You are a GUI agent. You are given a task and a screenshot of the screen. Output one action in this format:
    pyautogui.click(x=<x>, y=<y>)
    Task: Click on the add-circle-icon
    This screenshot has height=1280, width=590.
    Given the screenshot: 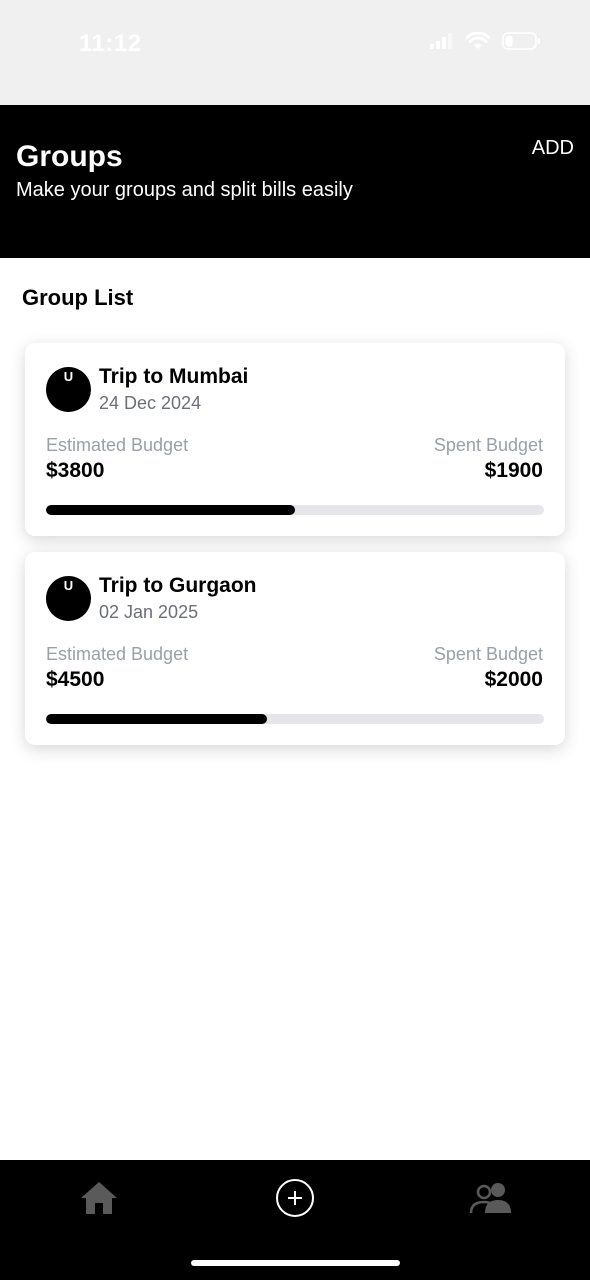 What is the action you would take?
    pyautogui.click(x=295, y=1200)
    